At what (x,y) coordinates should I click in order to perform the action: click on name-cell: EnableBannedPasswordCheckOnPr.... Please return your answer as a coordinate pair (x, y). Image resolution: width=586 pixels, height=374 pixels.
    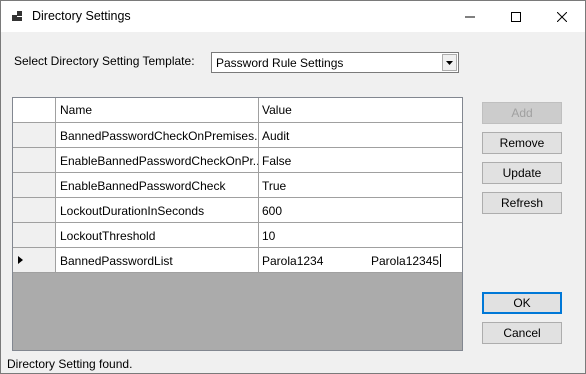
    Looking at the image, I should click on (157, 160).